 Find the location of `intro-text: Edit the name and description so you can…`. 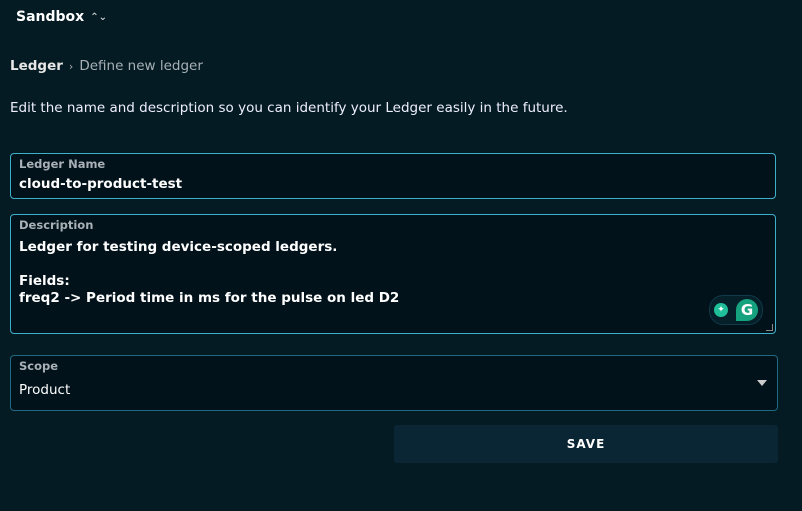

intro-text: Edit the name and description so you can… is located at coordinates (289, 108).